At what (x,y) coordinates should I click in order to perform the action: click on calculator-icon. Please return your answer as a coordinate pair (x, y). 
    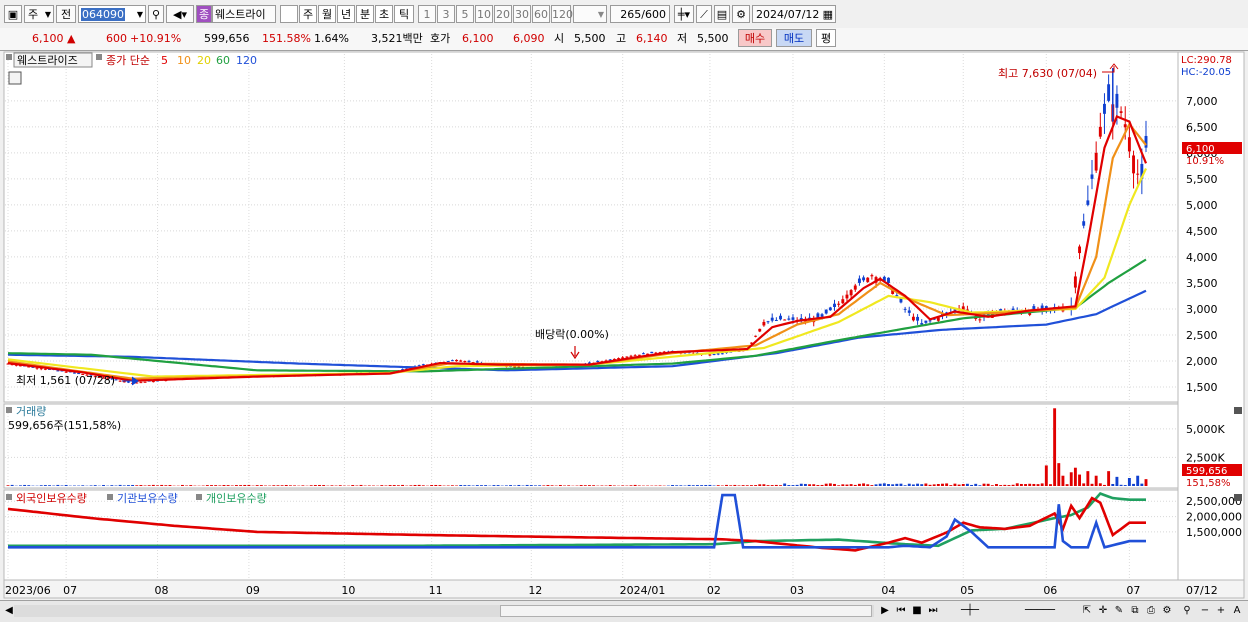
    Looking at the image, I should click on (15, 78).